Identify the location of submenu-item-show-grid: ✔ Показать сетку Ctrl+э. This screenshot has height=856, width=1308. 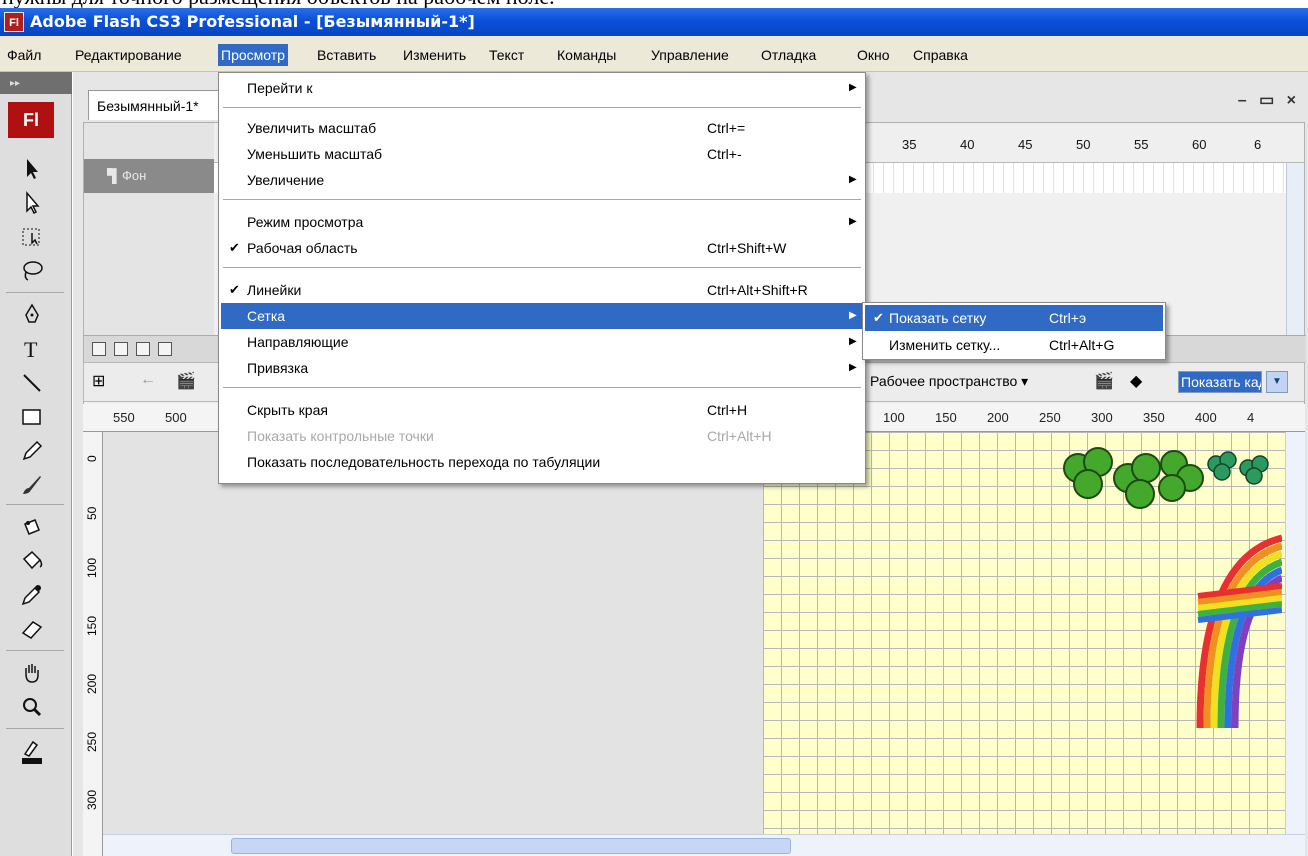
(1014, 318).